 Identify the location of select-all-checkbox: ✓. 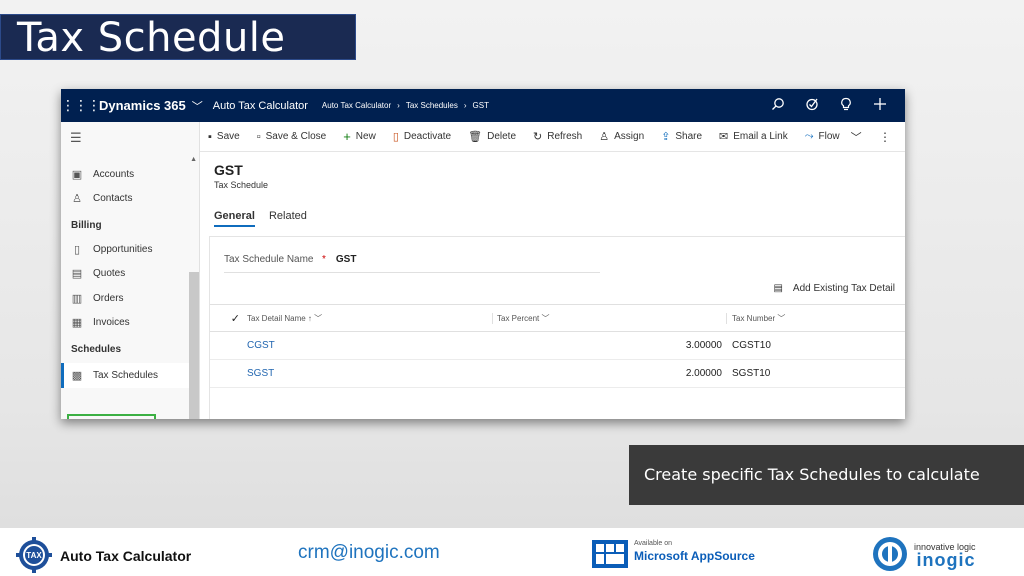
(227, 318).